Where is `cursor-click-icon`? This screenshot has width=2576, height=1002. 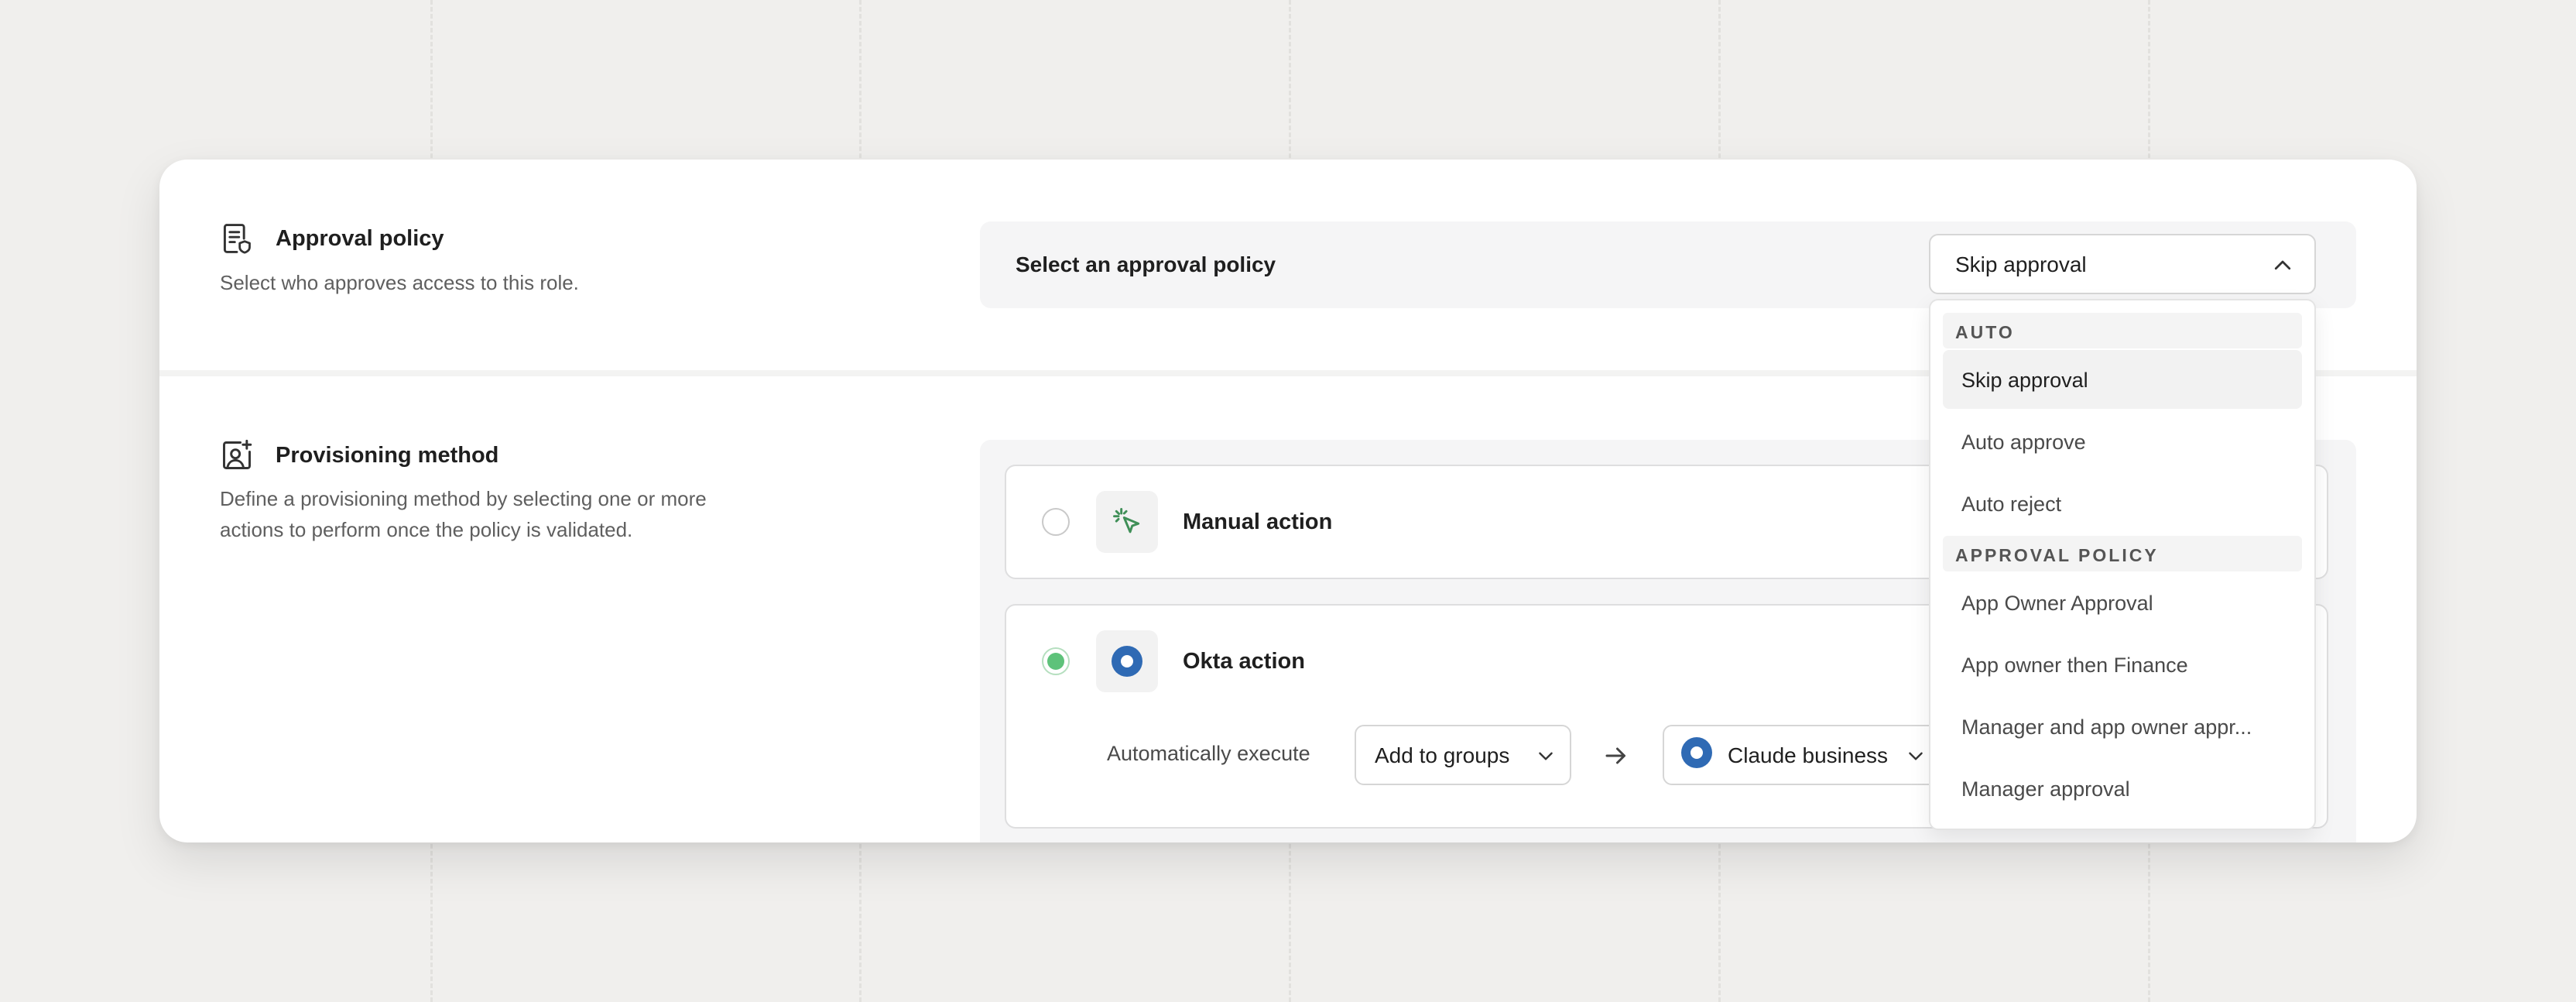 cursor-click-icon is located at coordinates (1126, 521).